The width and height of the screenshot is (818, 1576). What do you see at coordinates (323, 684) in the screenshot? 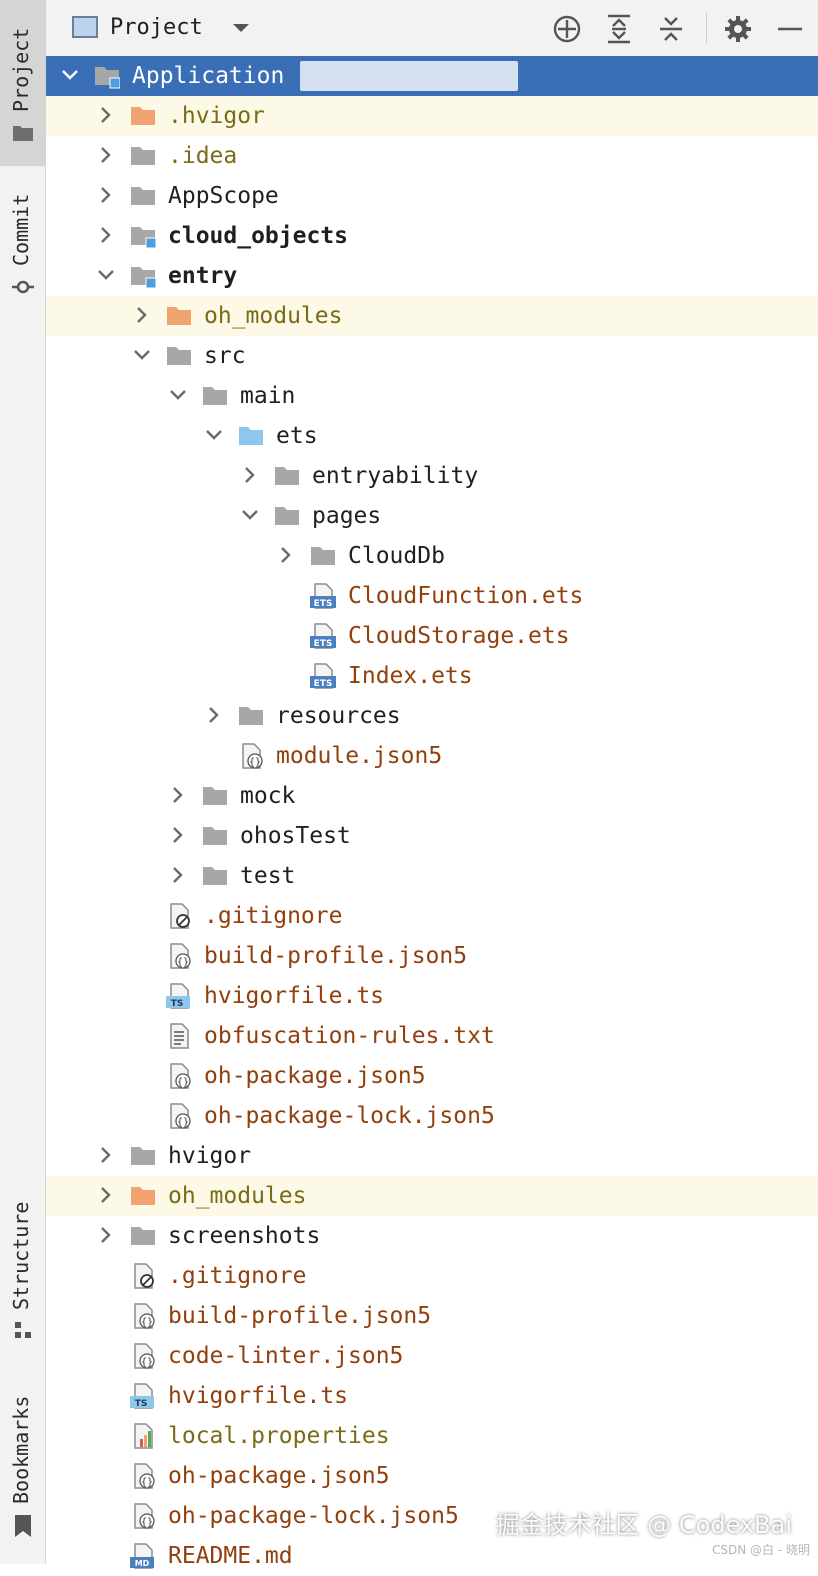
I see `svg-text: ETS` at bounding box center [323, 684].